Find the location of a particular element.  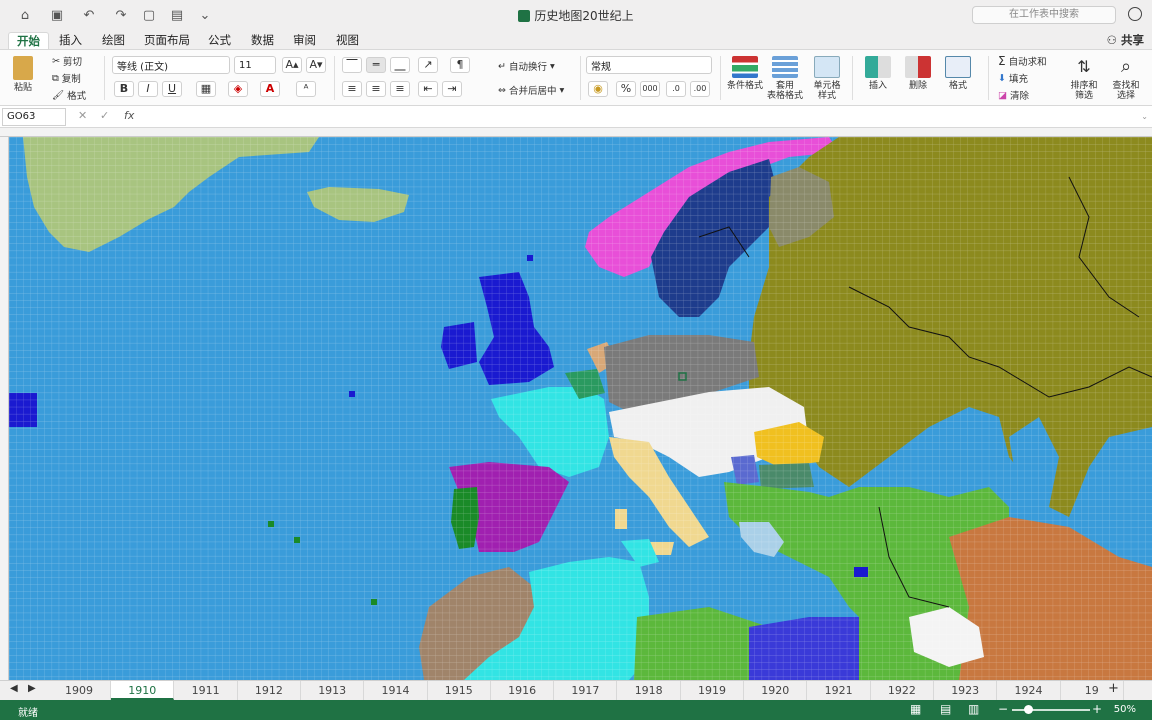

add-sheet-icon: + is located at coordinates (1113, 688).